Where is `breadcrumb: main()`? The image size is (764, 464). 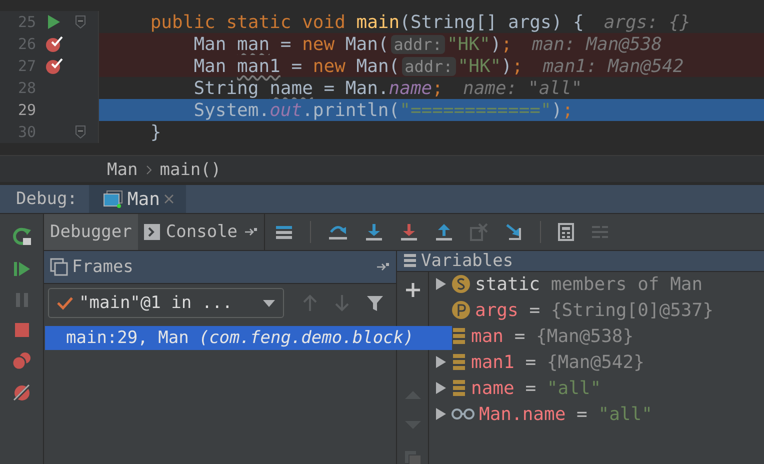 breadcrumb: main() is located at coordinates (191, 170).